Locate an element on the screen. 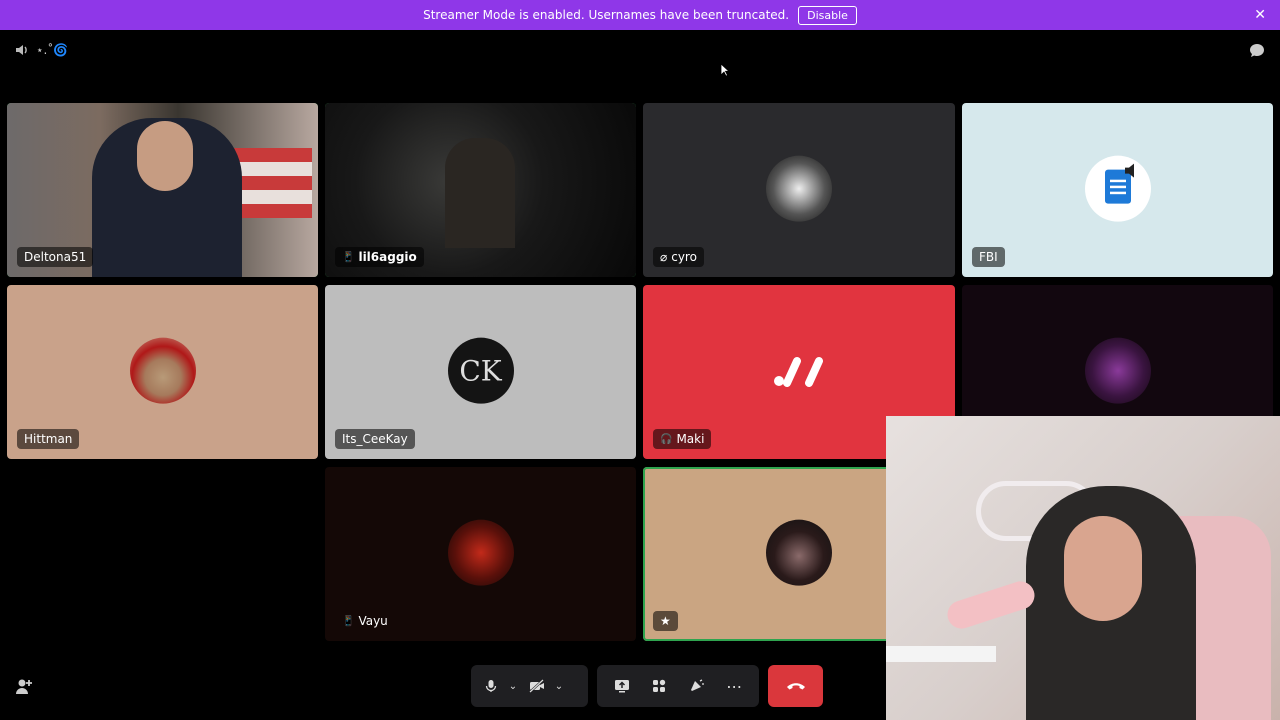  participant-name-tag: 📱 lil6aggio is located at coordinates (379, 257).